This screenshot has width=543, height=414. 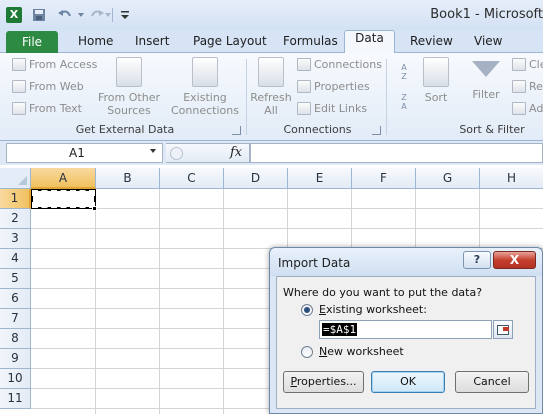 I want to click on row-header-9: 9, so click(x=15, y=359).